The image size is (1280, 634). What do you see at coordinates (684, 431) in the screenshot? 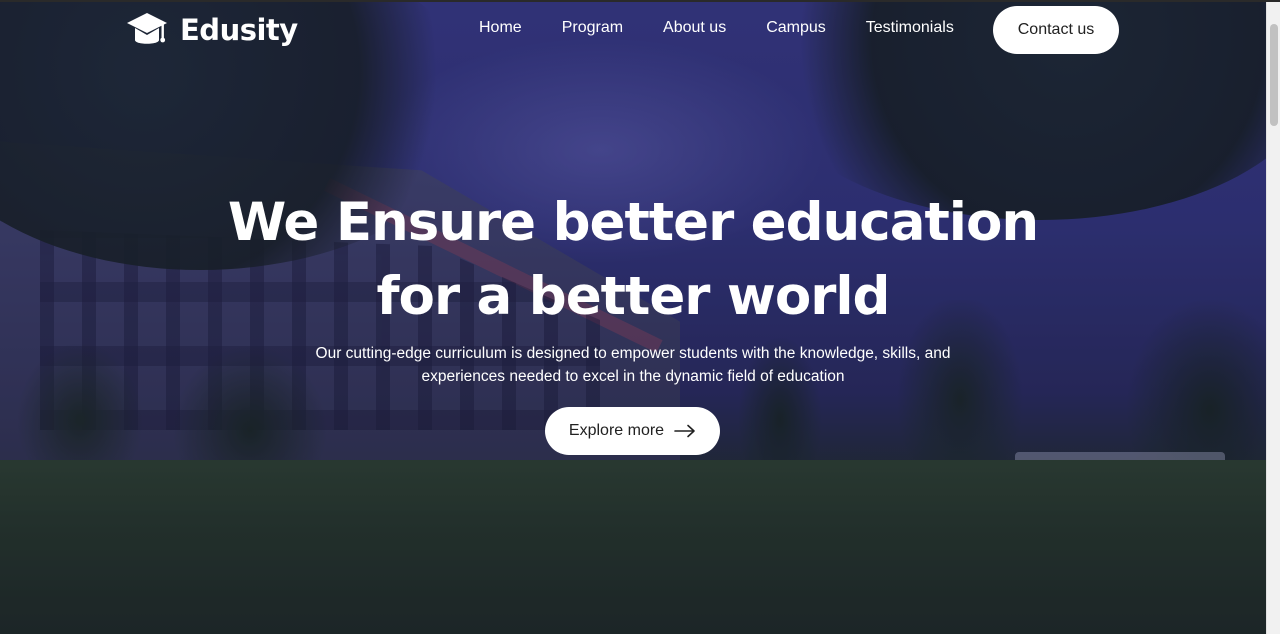
I see `arrow-right-icon` at bounding box center [684, 431].